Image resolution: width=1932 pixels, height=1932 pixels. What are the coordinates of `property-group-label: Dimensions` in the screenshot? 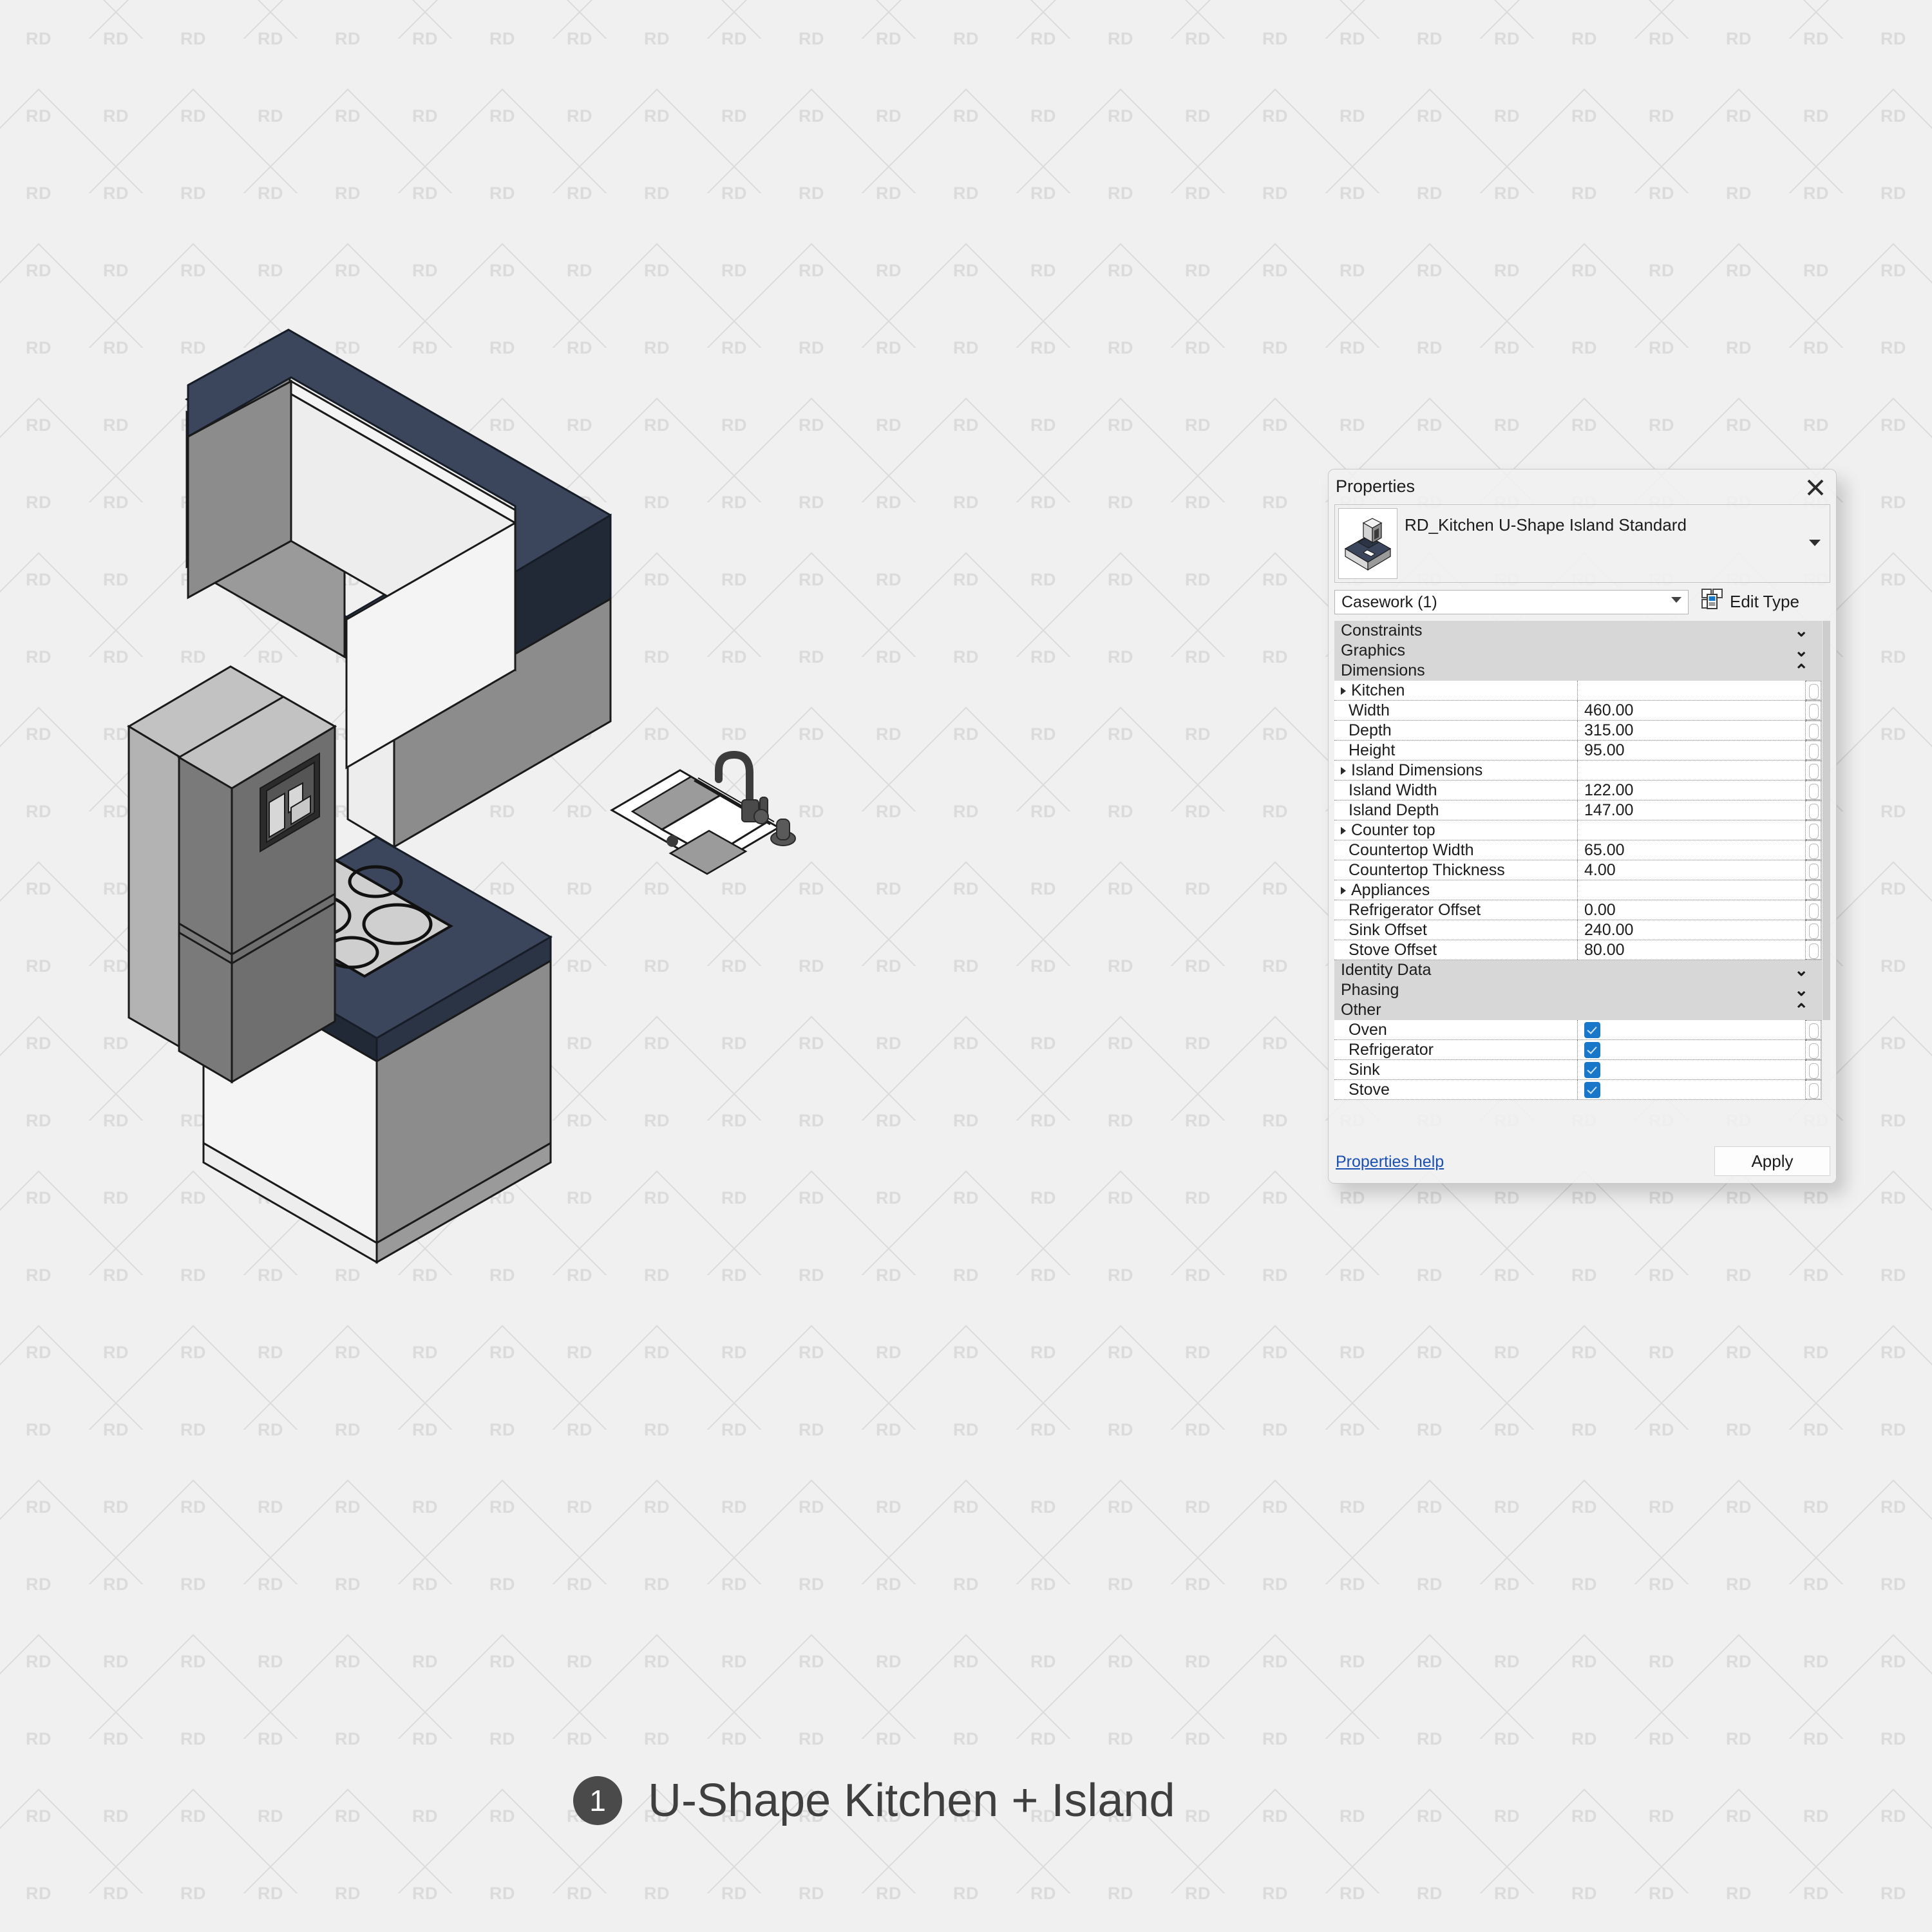 It's located at (1383, 670).